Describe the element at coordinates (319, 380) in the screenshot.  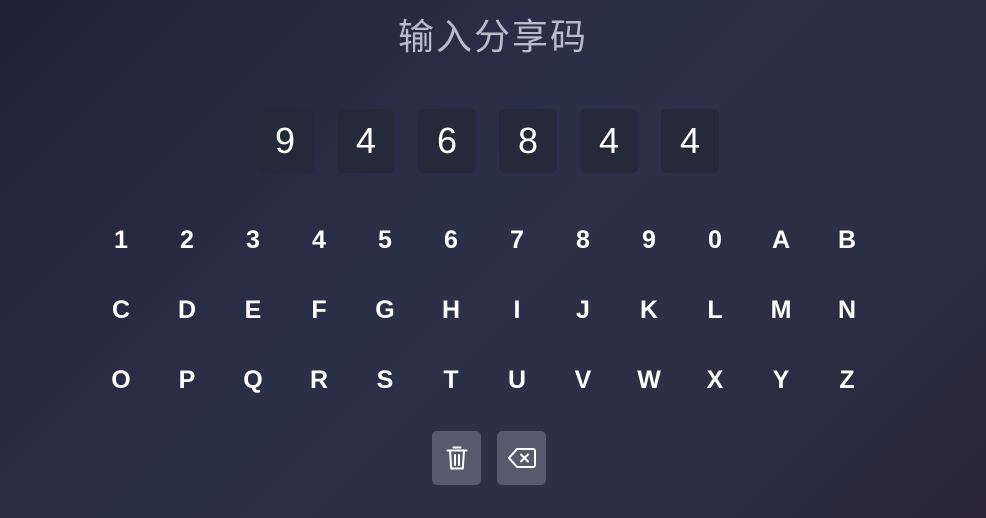
I see `key-r: R` at that location.